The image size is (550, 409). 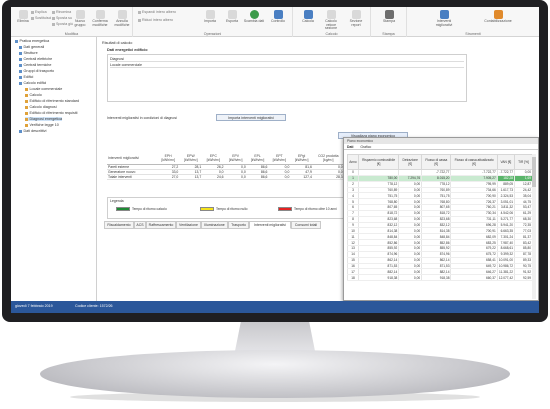 I want to click on ribbon-group-title: Stampa, so click(x=388, y=34).